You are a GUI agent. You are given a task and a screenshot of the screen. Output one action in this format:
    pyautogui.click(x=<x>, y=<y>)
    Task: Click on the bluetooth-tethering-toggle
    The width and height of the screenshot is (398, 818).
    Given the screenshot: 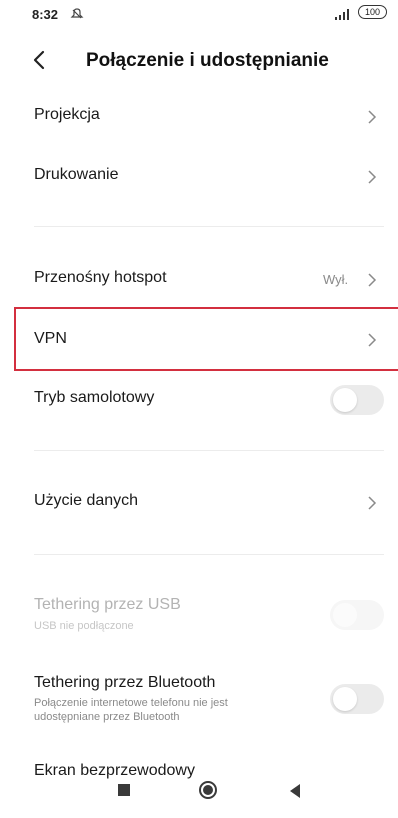 What is the action you would take?
    pyautogui.click(x=357, y=699)
    